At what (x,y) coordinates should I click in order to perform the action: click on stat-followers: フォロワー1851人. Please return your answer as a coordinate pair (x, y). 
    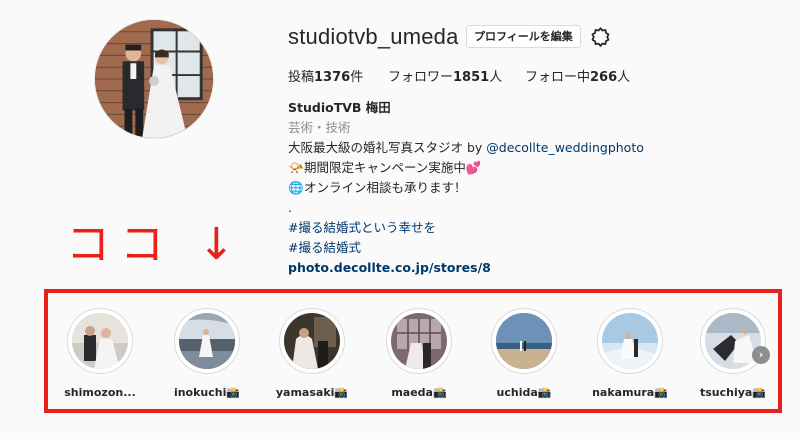
    Looking at the image, I should click on (445, 75).